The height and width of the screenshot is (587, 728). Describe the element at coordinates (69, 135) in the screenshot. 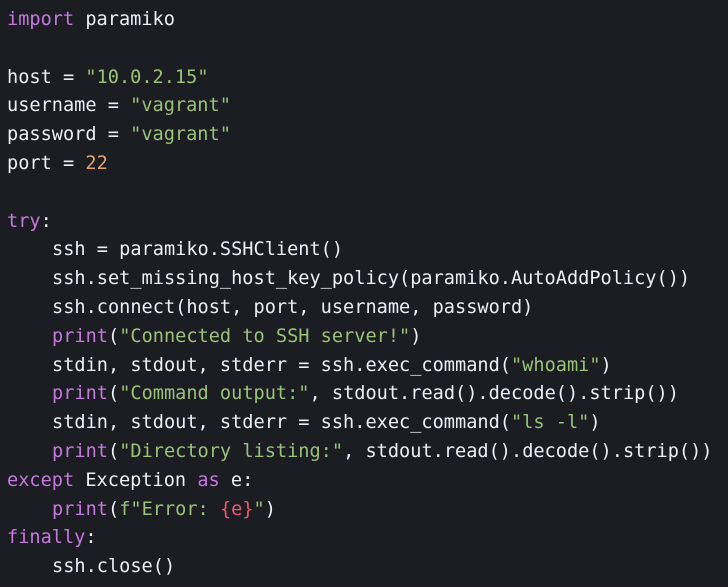

I see `code-token: password =` at that location.